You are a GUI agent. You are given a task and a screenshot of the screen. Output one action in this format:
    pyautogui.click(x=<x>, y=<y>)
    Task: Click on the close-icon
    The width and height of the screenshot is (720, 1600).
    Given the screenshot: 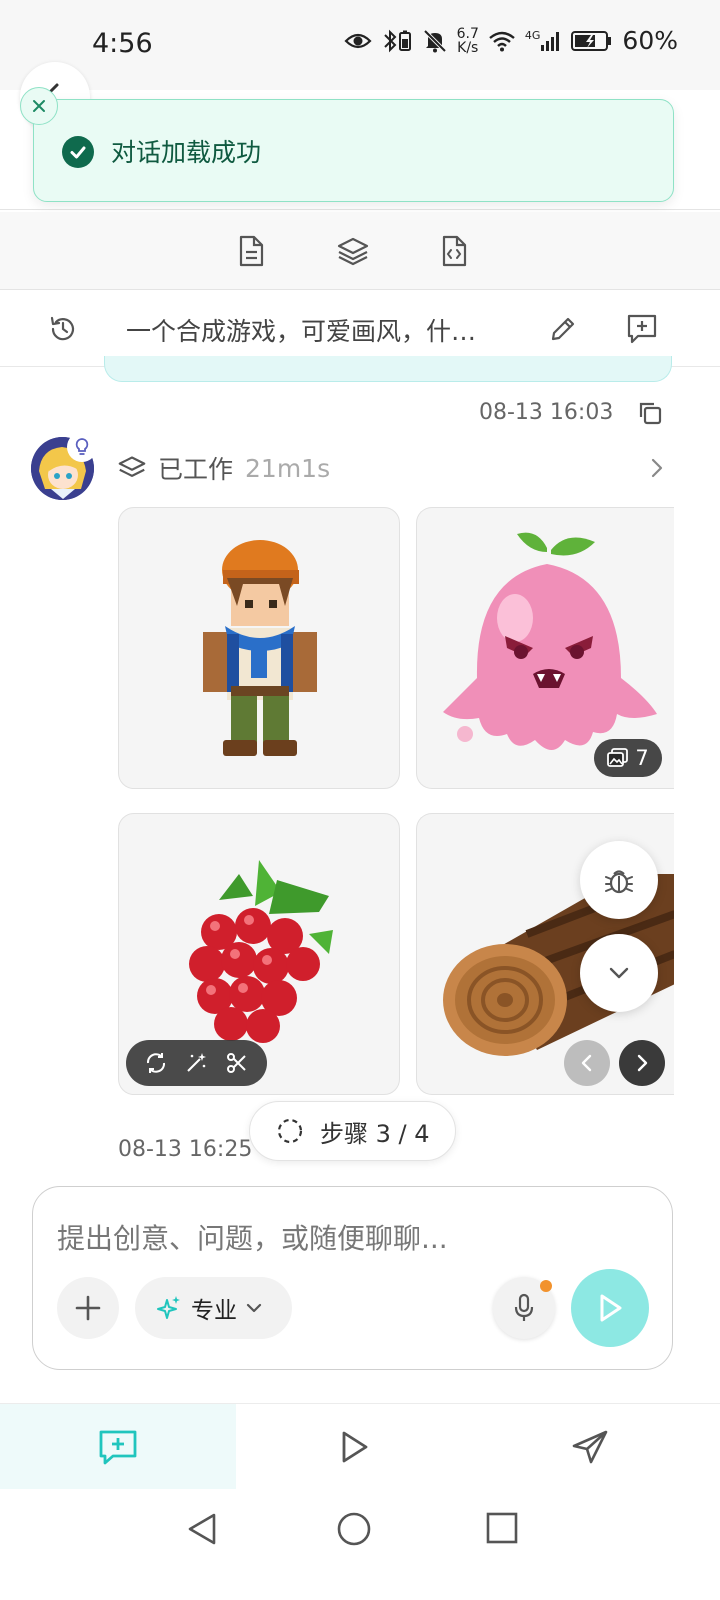 What is the action you would take?
    pyautogui.click(x=39, y=106)
    